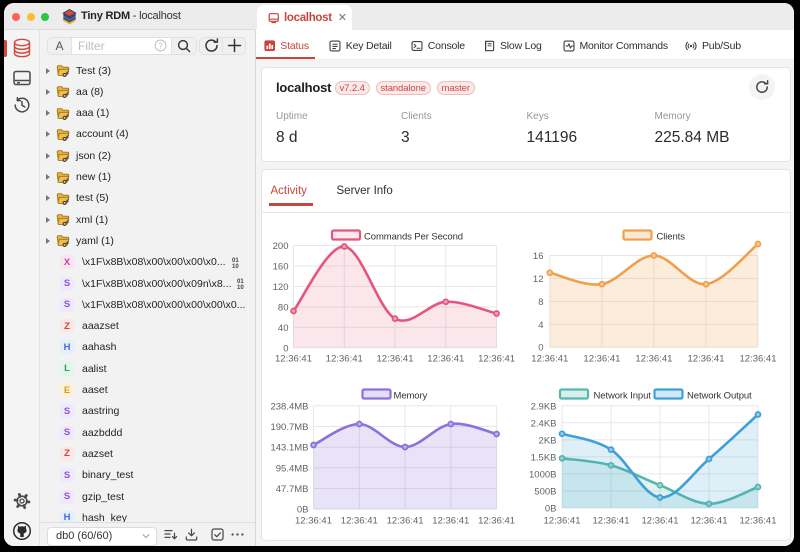 The width and height of the screenshot is (800, 552). Describe the element at coordinates (538, 256) in the screenshot. I see `svg-text: 16` at that location.